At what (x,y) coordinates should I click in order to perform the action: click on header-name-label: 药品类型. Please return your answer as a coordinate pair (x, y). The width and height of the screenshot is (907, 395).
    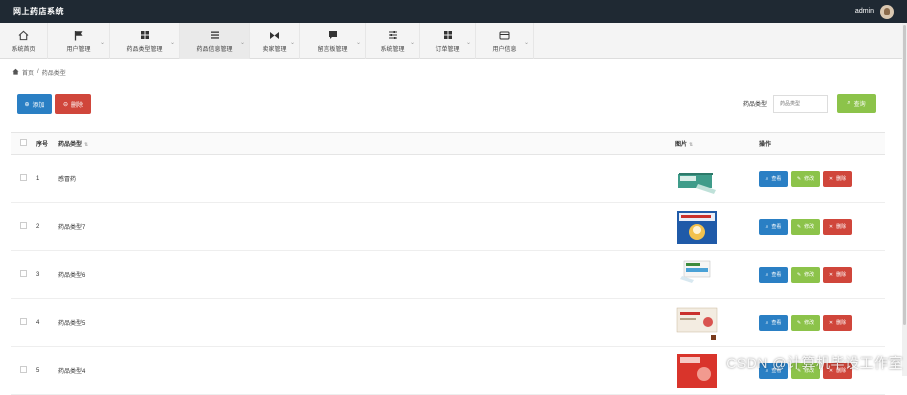
    Looking at the image, I should click on (70, 145).